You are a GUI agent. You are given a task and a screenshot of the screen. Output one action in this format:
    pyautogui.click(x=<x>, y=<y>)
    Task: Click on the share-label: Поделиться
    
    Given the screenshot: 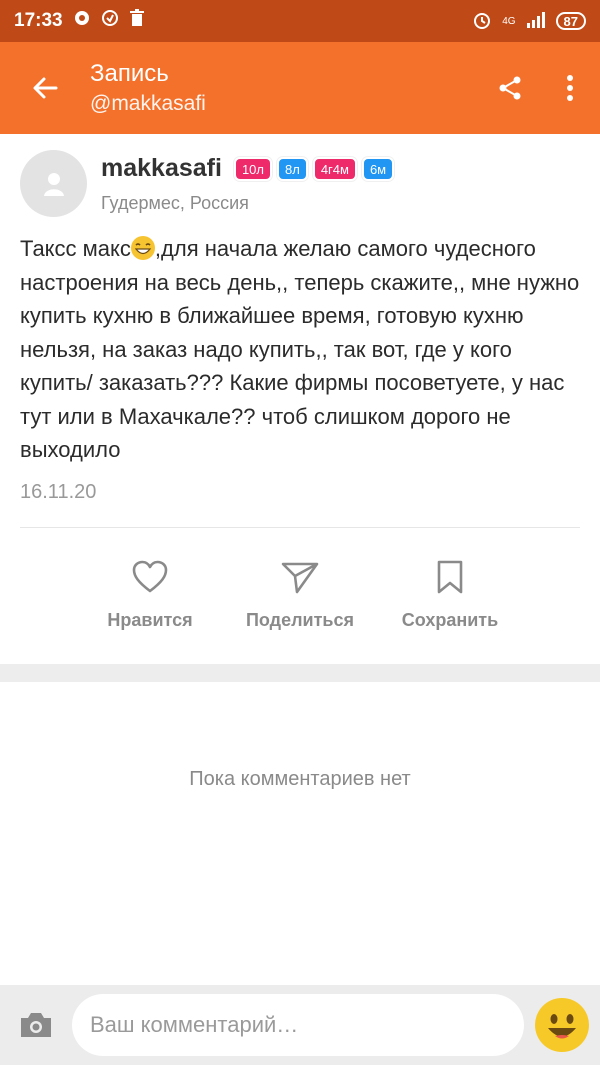 What is the action you would take?
    pyautogui.click(x=300, y=620)
    